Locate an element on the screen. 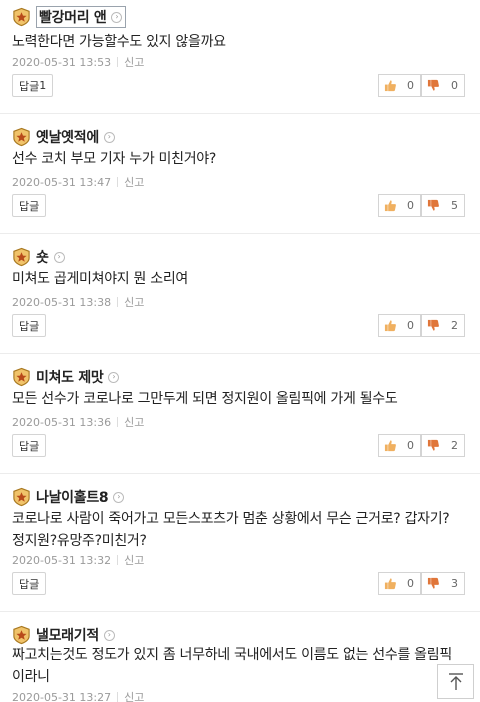 Image resolution: width=480 pixels, height=702 pixels. dislike-button: 5 is located at coordinates (443, 205).